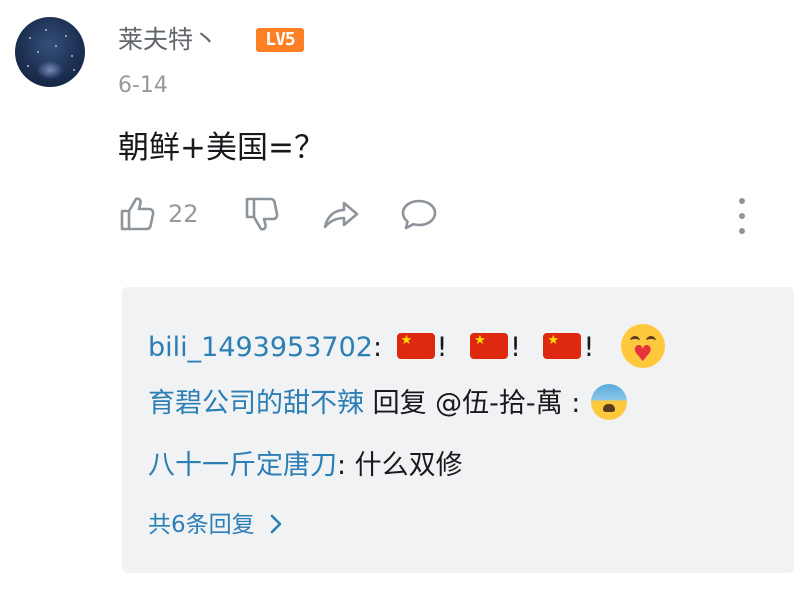 This screenshot has height=594, width=800. Describe the element at coordinates (256, 403) in the screenshot. I see `reply-username: 育碧公司的甜不辣` at that location.